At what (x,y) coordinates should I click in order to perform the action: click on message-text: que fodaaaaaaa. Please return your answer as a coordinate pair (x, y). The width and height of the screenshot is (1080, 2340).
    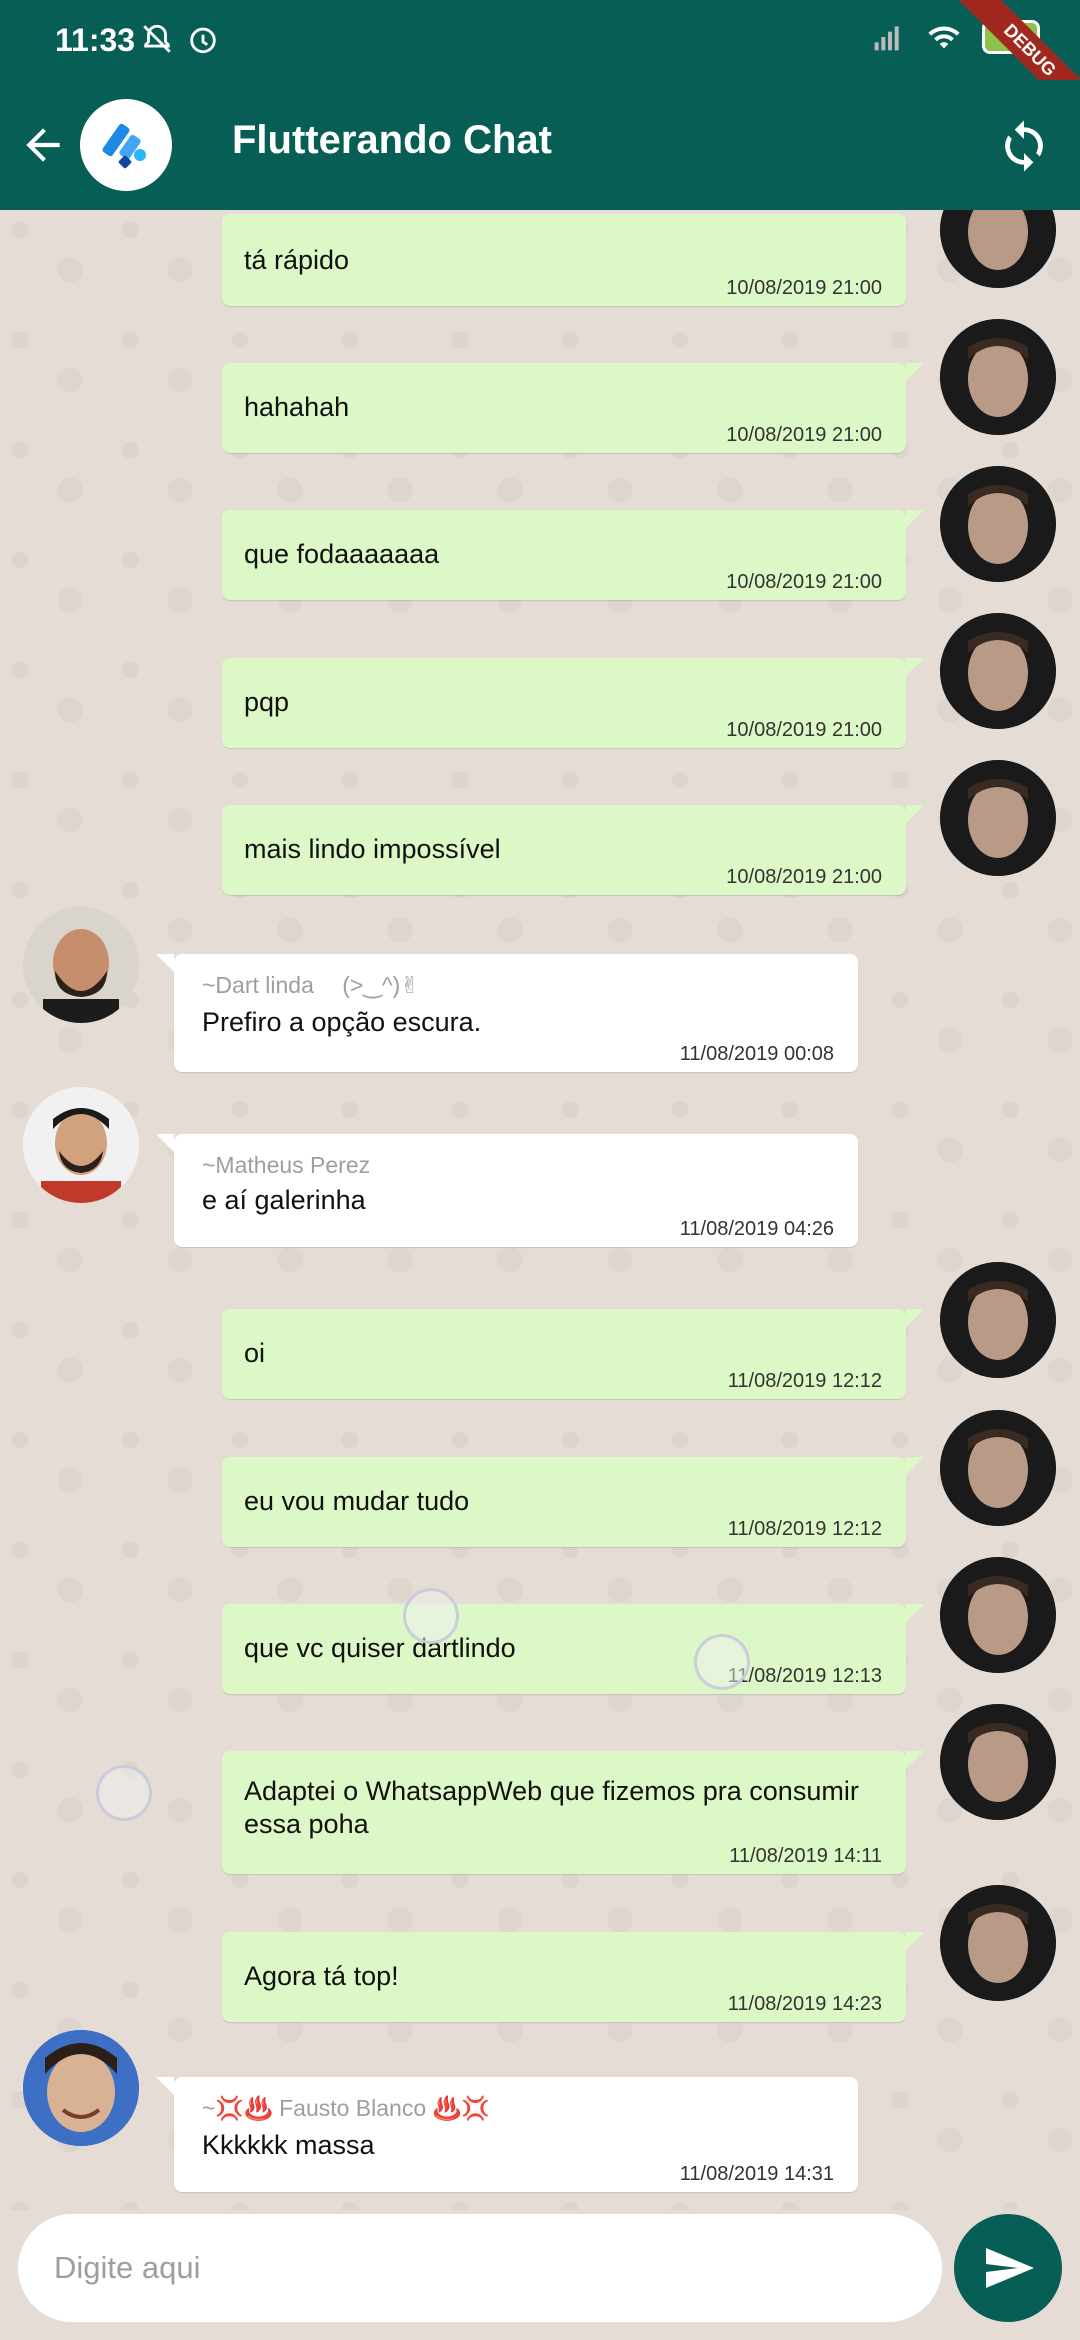
    Looking at the image, I should click on (342, 554).